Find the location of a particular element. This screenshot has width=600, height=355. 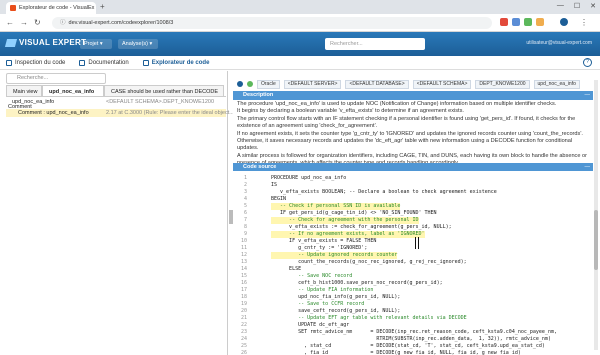

code-line: 14 ELSE is located at coordinates (413, 269).